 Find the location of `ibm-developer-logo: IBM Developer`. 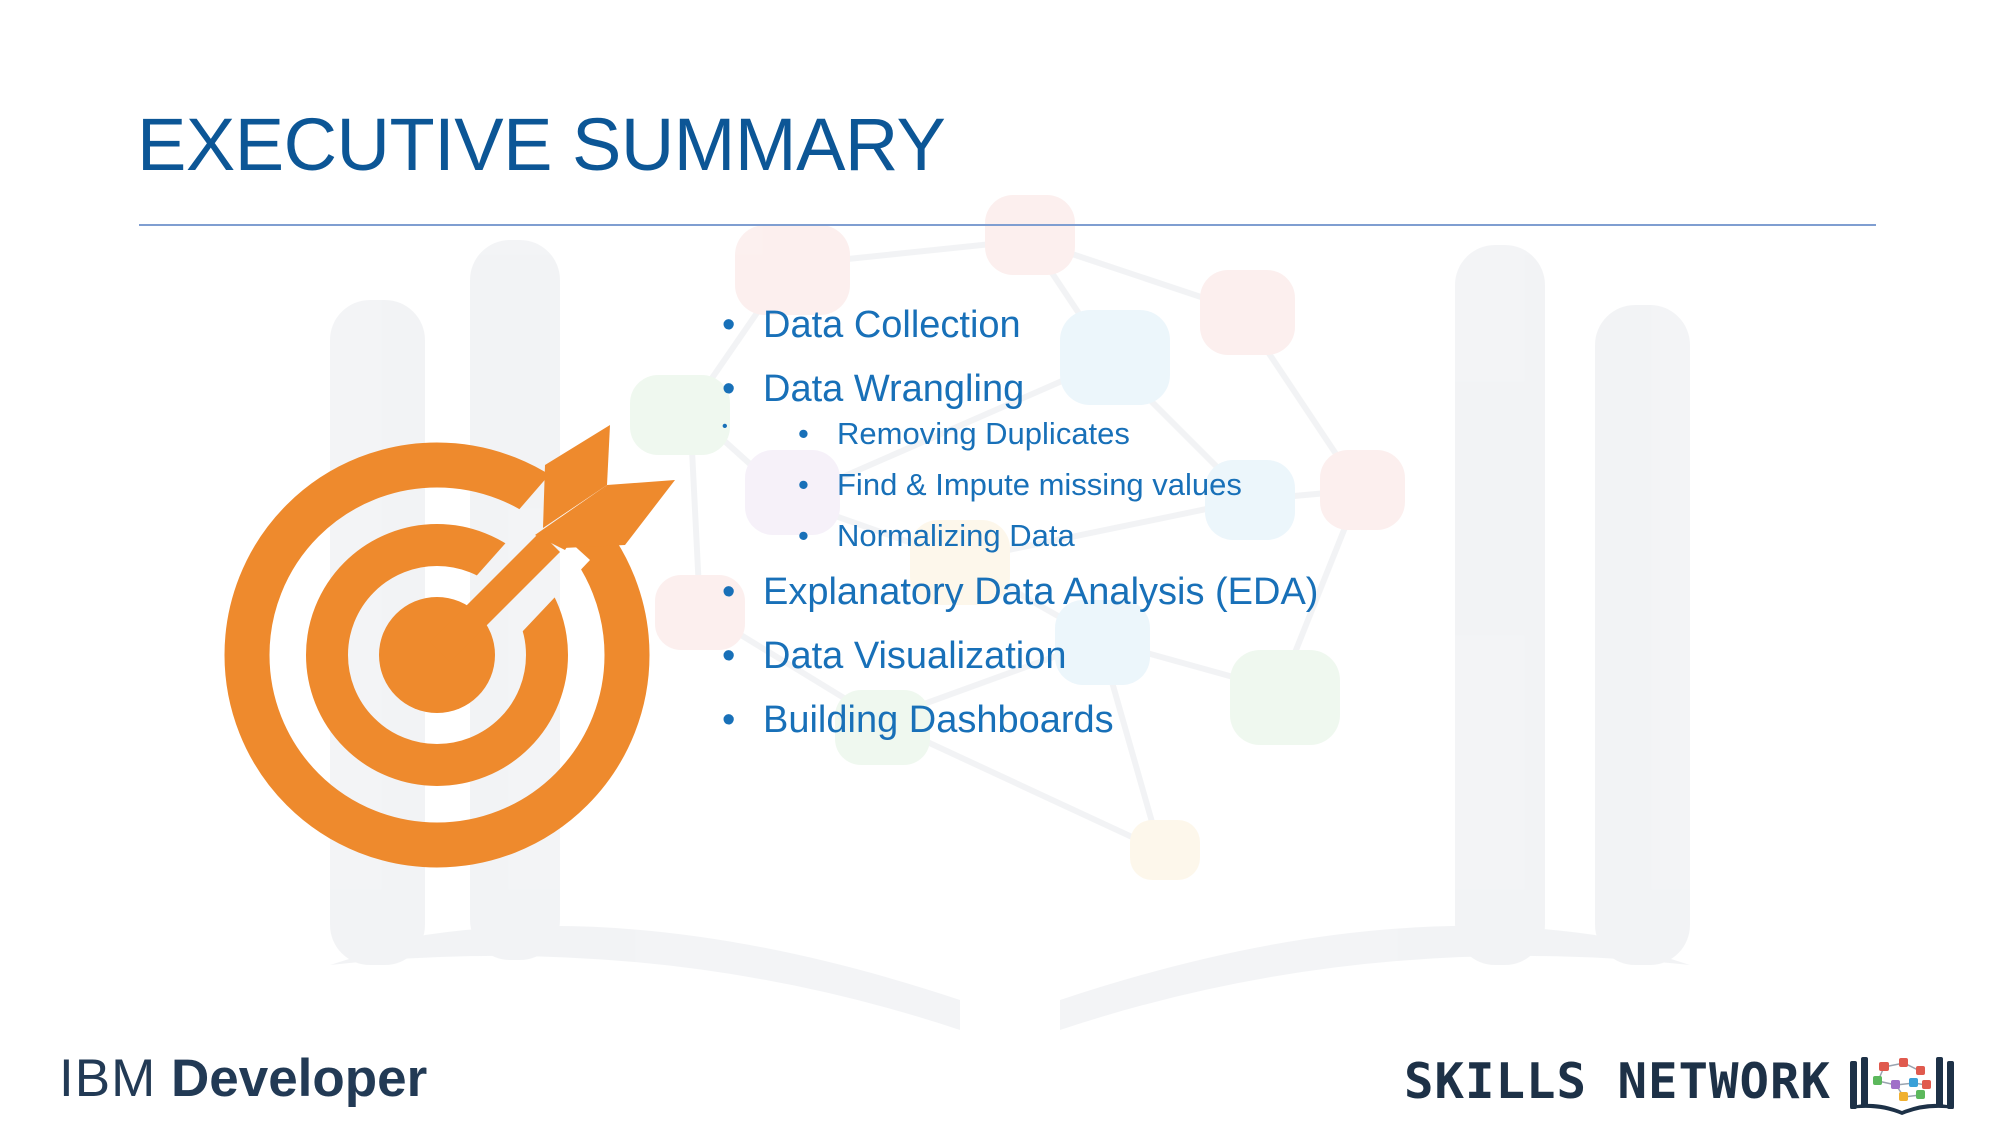

ibm-developer-logo: IBM Developer is located at coordinates (243, 1078).